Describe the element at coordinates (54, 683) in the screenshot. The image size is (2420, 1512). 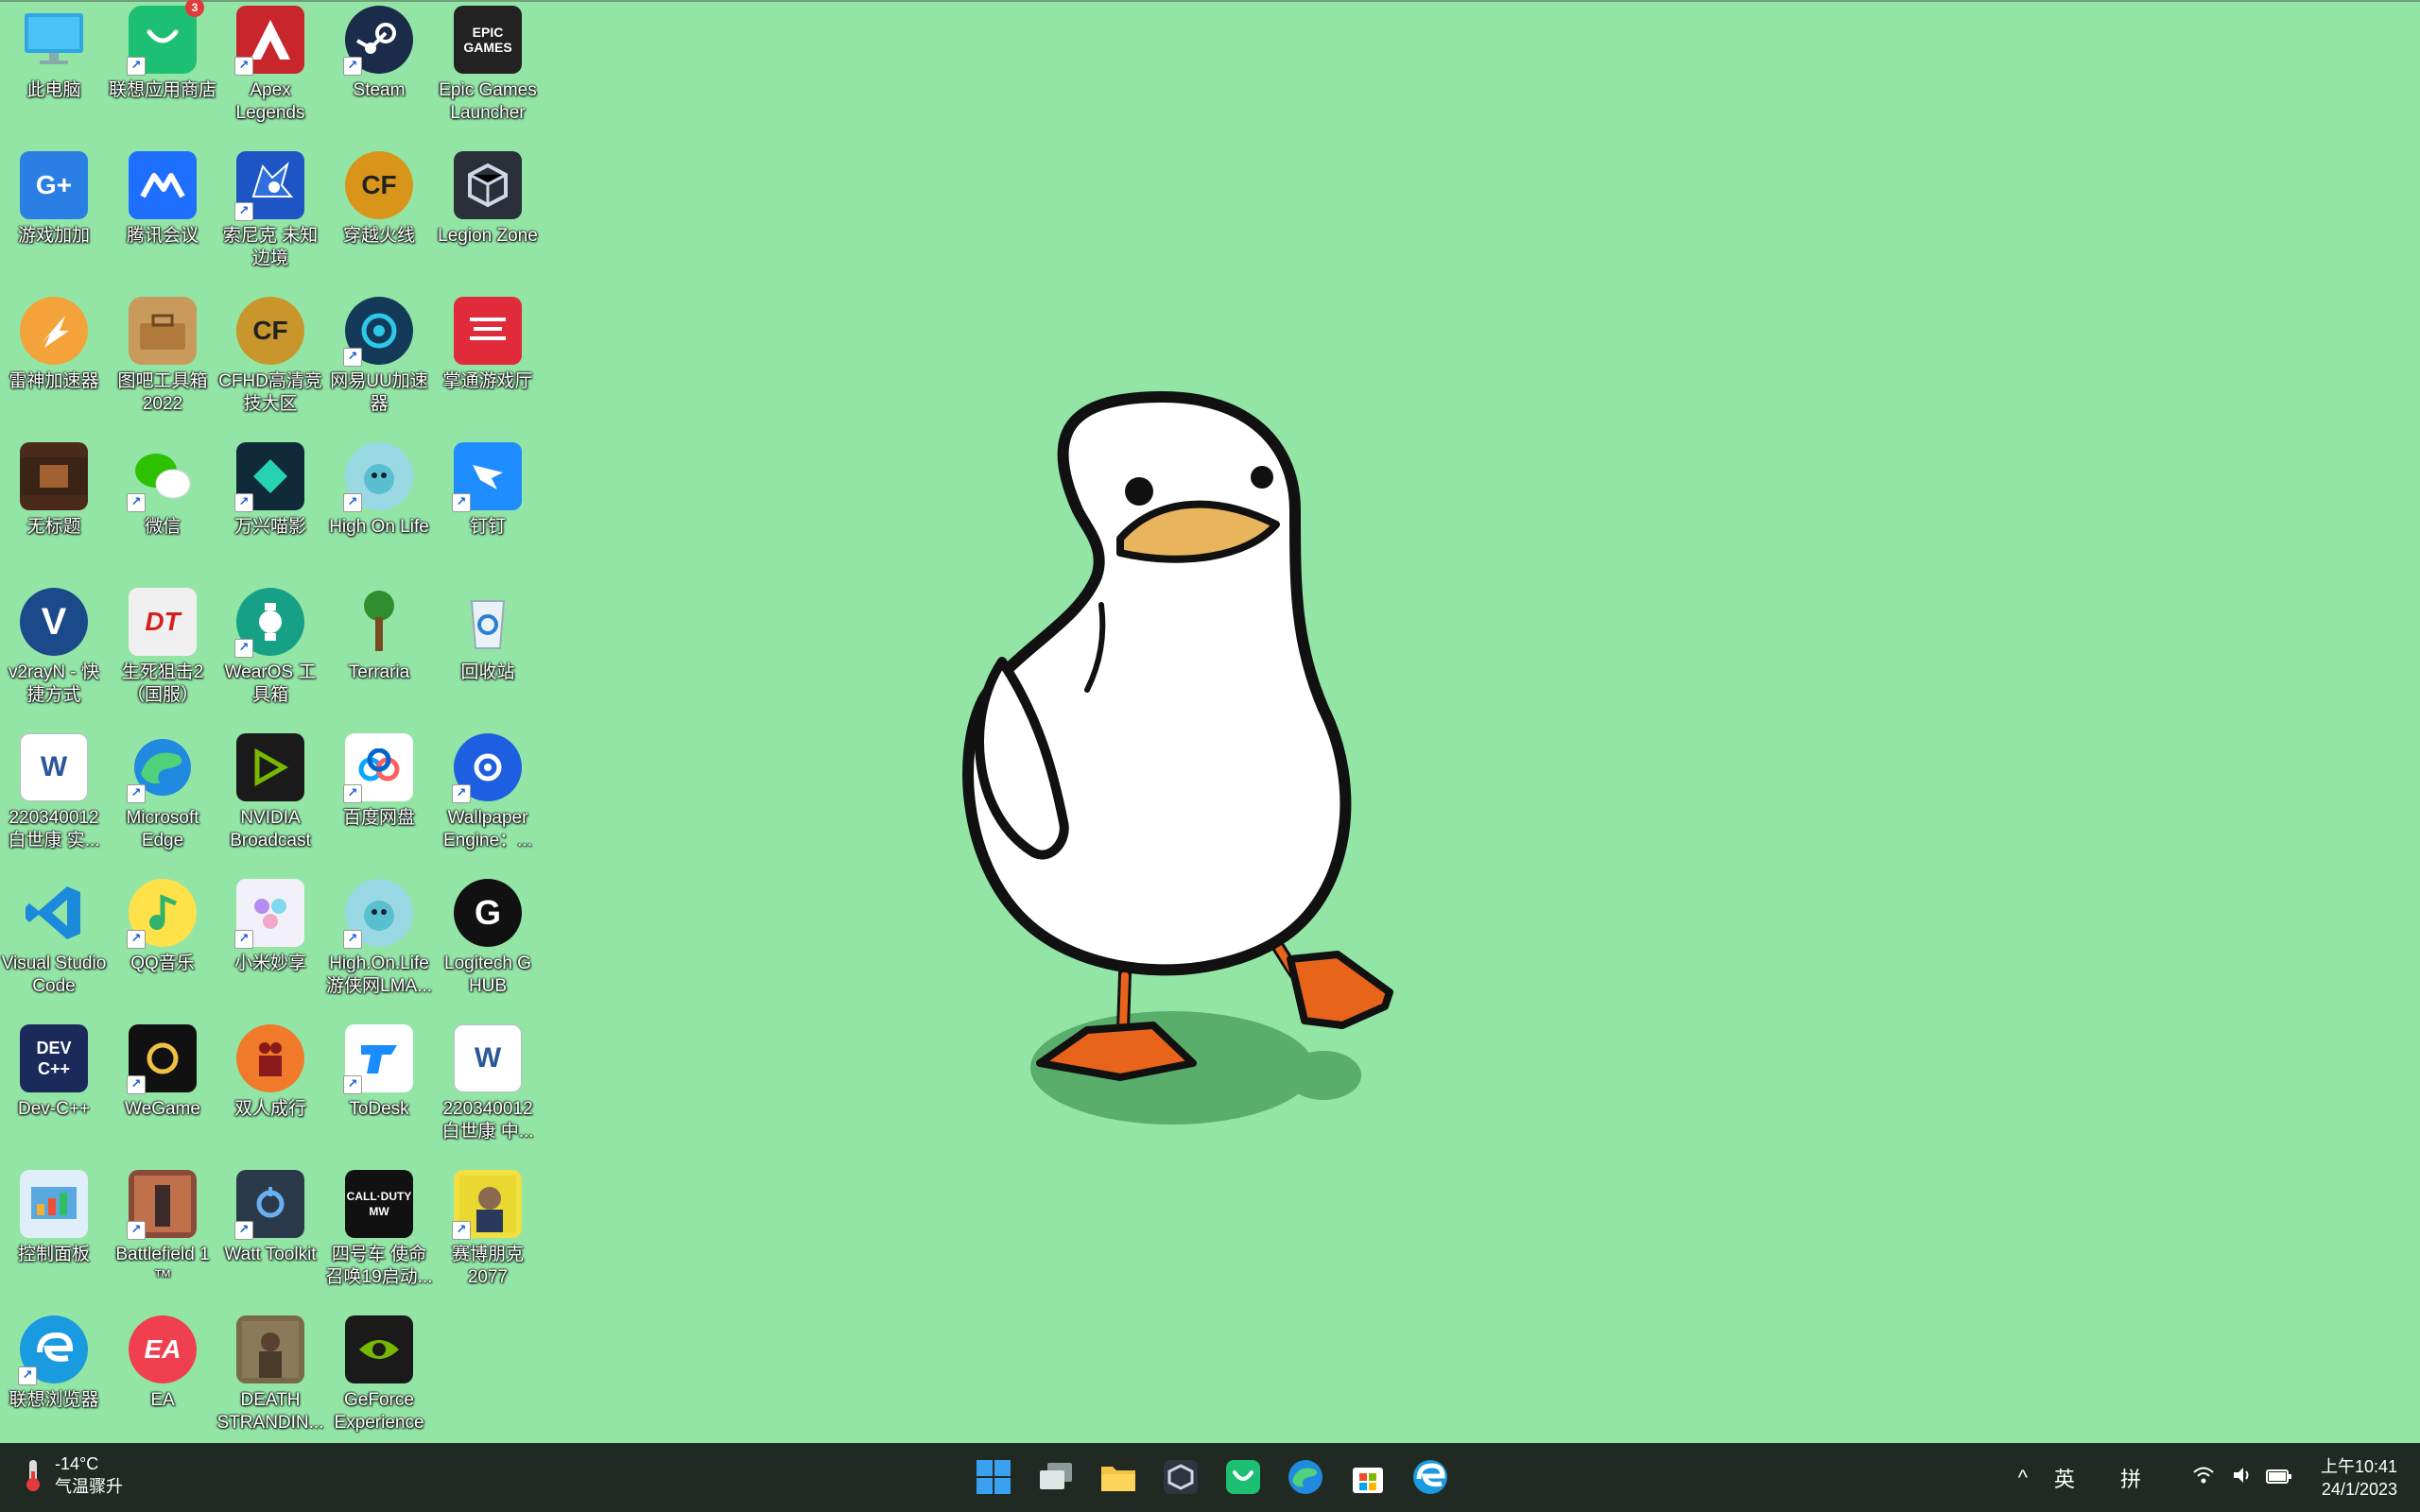
I see `desktop-icon-label: v2rayN - 快捷方式` at that location.